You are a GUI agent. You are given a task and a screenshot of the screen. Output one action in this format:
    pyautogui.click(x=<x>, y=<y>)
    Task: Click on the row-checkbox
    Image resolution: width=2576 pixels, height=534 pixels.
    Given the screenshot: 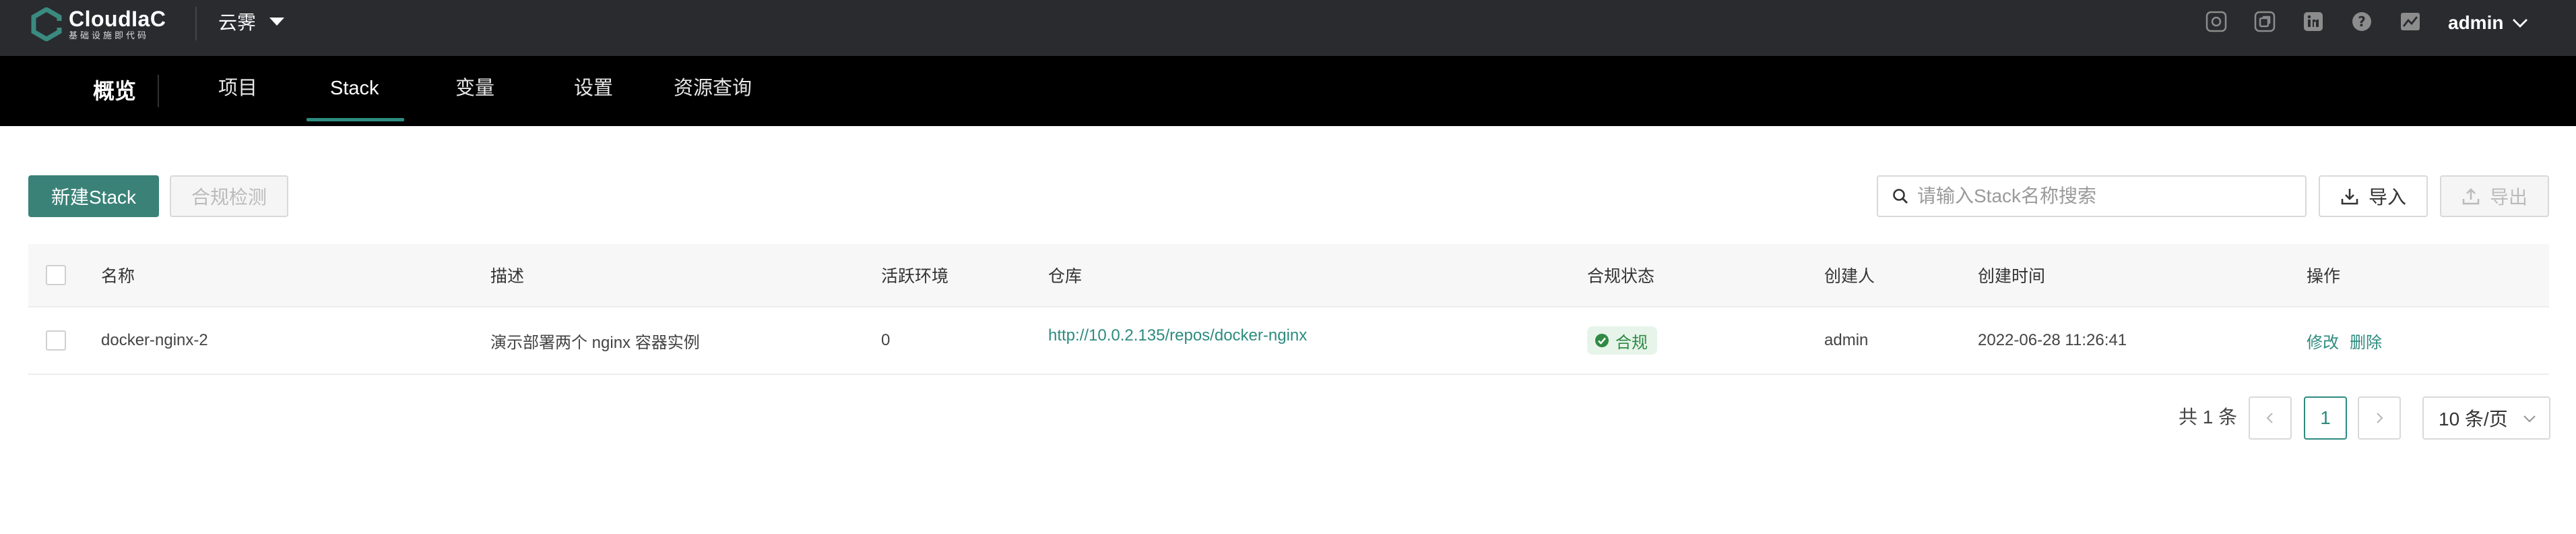 What is the action you would take?
    pyautogui.click(x=56, y=340)
    